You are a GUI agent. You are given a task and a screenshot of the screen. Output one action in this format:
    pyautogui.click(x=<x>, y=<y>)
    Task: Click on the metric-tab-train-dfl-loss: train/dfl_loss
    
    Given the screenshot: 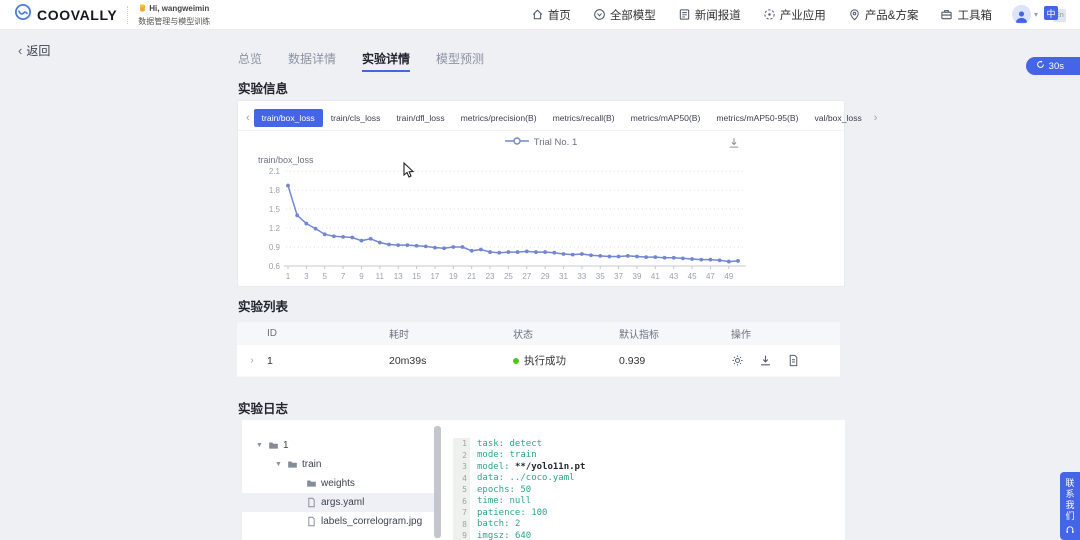 What is the action you would take?
    pyautogui.click(x=420, y=118)
    